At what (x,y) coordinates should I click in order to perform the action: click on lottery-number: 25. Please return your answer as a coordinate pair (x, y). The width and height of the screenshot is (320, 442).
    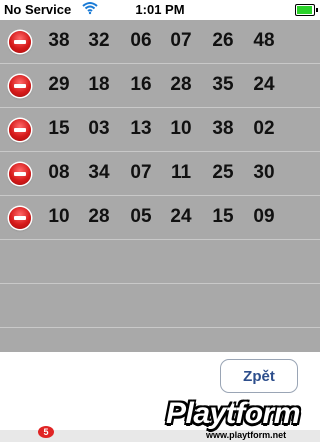
    Looking at the image, I should click on (223, 172).